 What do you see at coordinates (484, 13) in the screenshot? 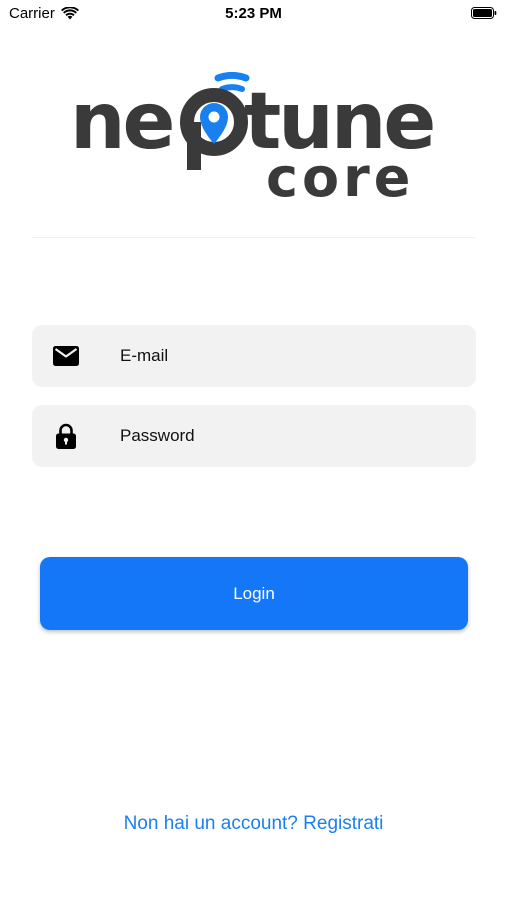
I see `battery-icon` at bounding box center [484, 13].